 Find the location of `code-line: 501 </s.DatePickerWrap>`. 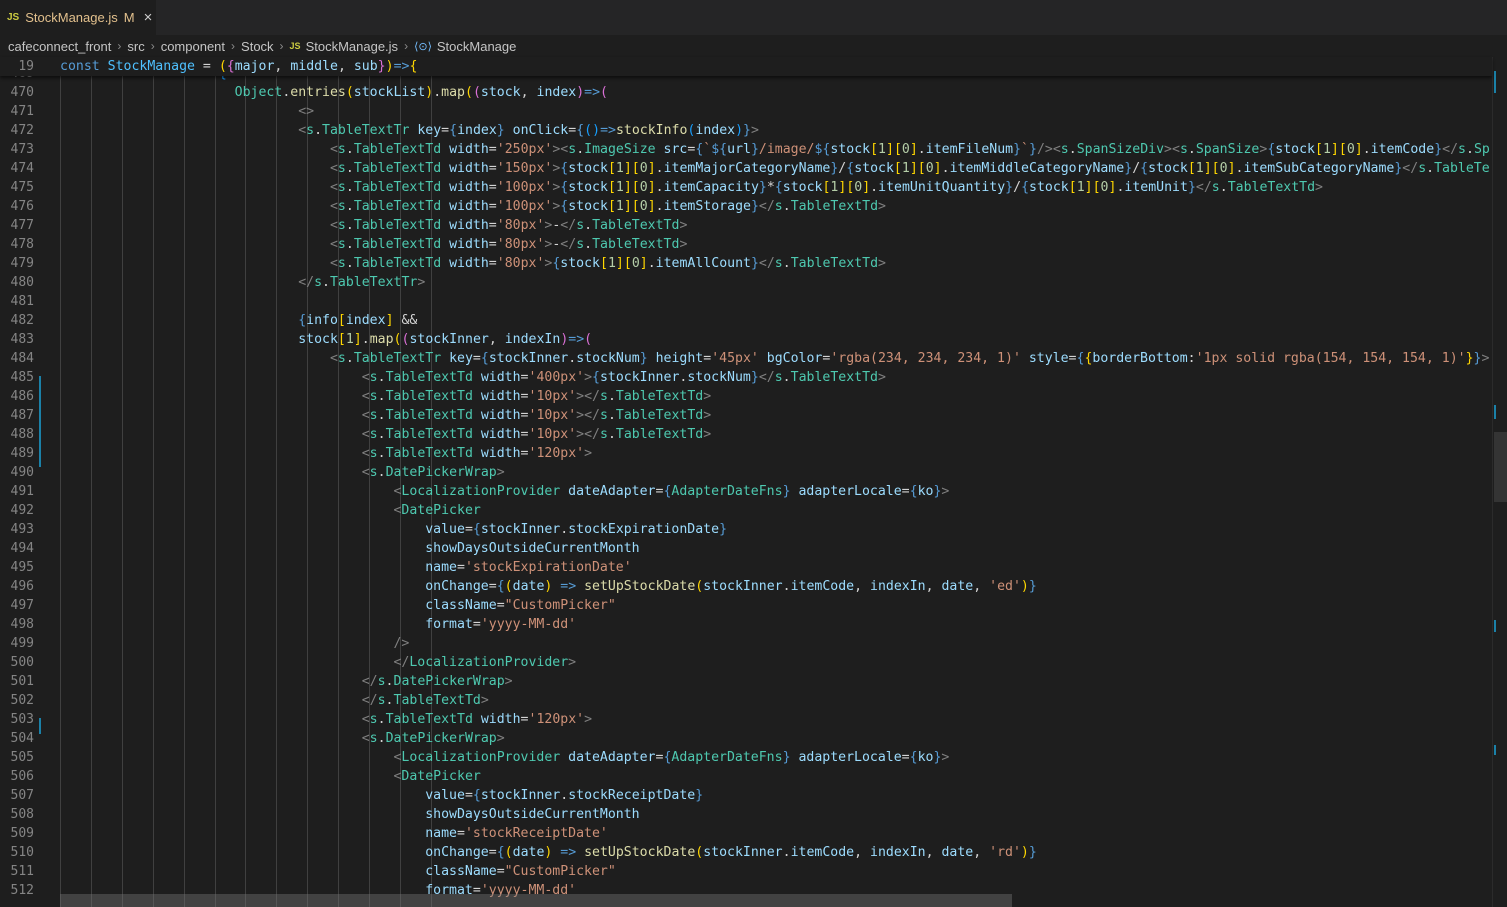

code-line: 501 </s.DatePickerWrap> is located at coordinates (746, 681).